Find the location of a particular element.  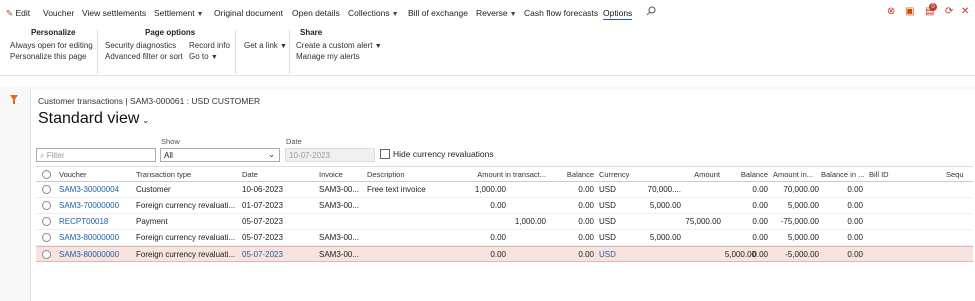

create-custom-alert-label: Create a custom alert is located at coordinates (334, 45).